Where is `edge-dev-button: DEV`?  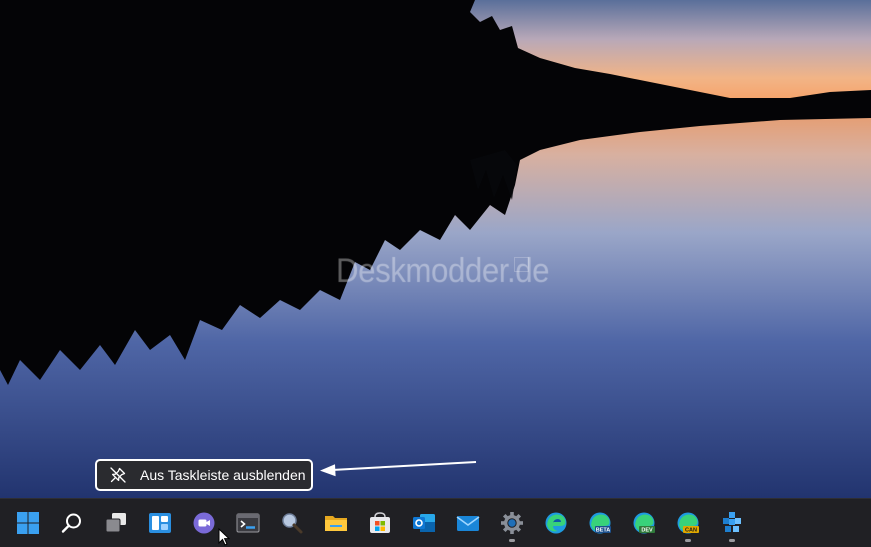 edge-dev-button: DEV is located at coordinates (644, 523).